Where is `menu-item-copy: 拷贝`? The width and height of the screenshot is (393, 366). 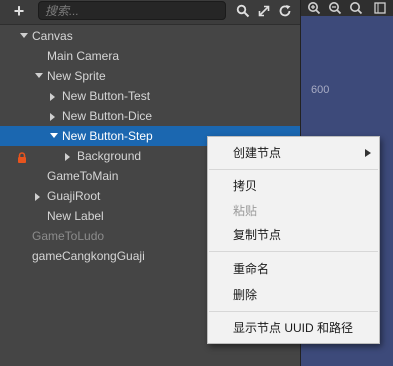 menu-item-copy: 拷贝 is located at coordinates (293, 186).